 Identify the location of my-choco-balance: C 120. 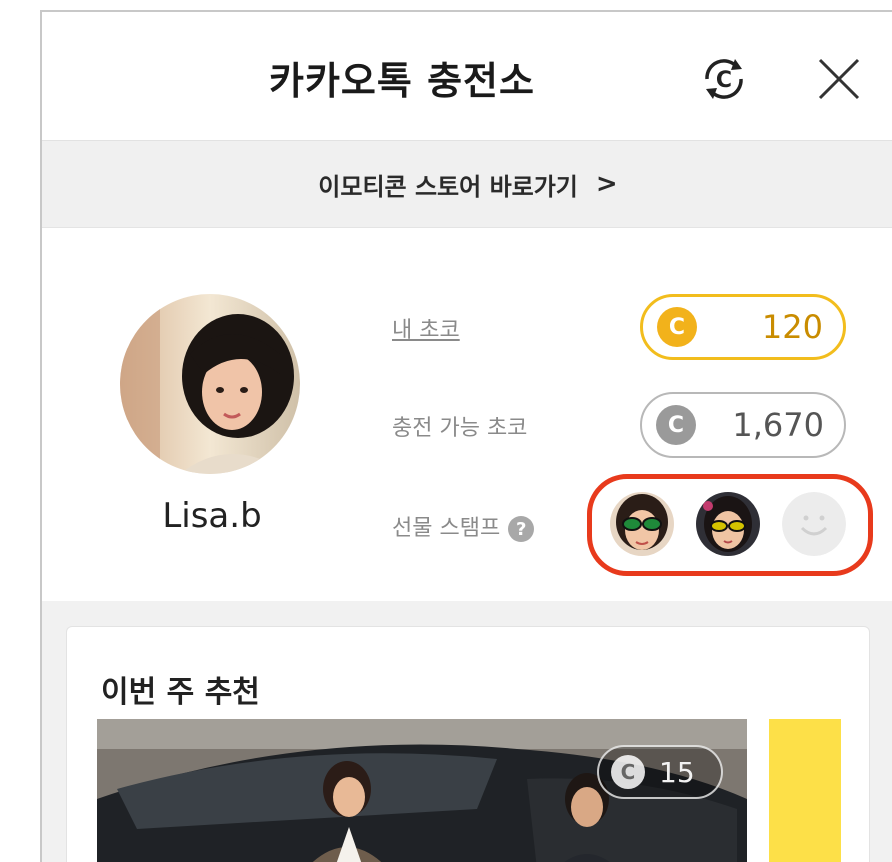
(743, 327).